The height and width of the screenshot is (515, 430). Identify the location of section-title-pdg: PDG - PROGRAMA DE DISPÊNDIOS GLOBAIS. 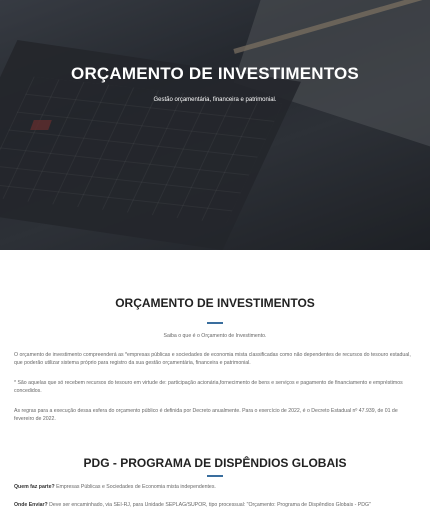
(215, 463).